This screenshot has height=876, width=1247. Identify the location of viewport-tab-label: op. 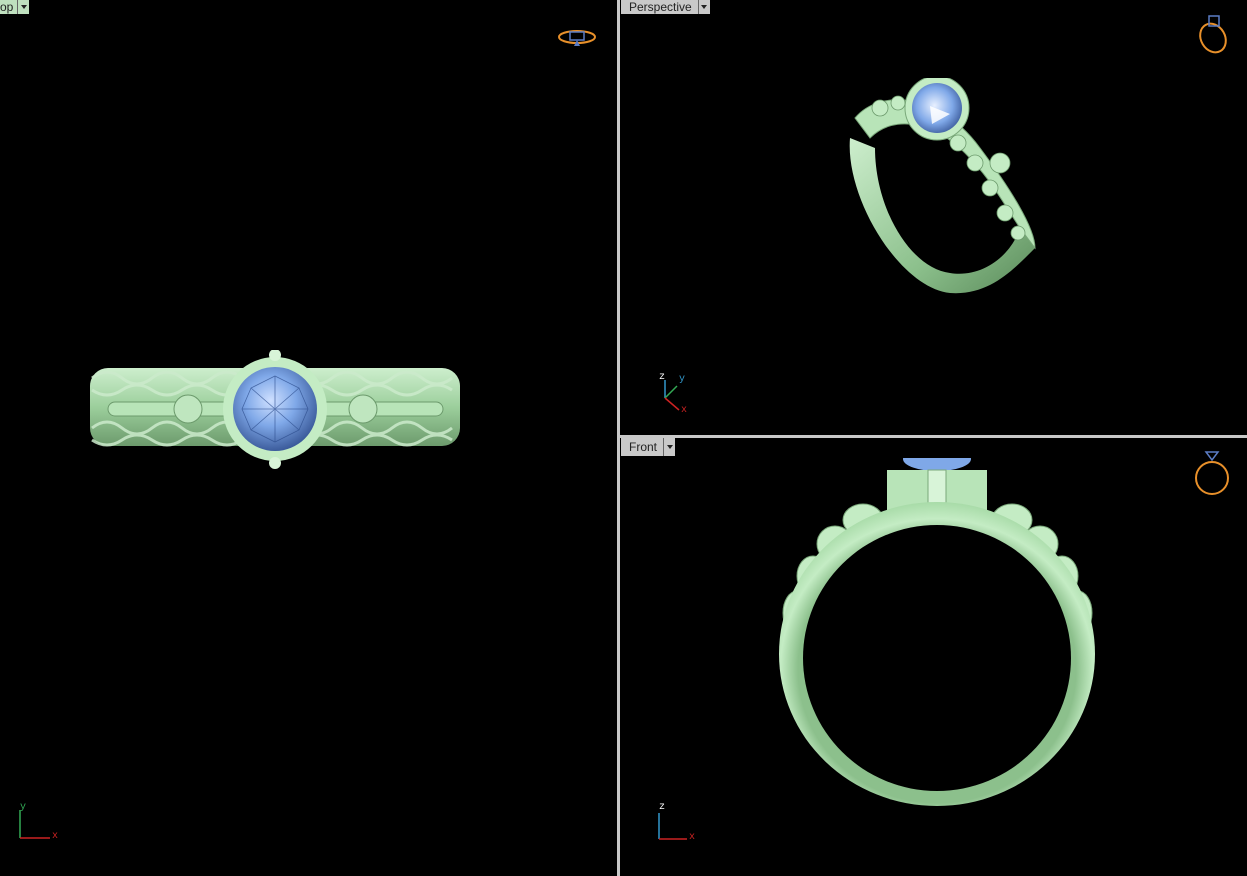
(8, 7).